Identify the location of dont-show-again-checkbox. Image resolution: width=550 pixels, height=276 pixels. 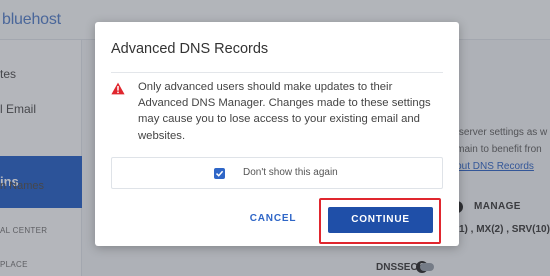
(219, 173).